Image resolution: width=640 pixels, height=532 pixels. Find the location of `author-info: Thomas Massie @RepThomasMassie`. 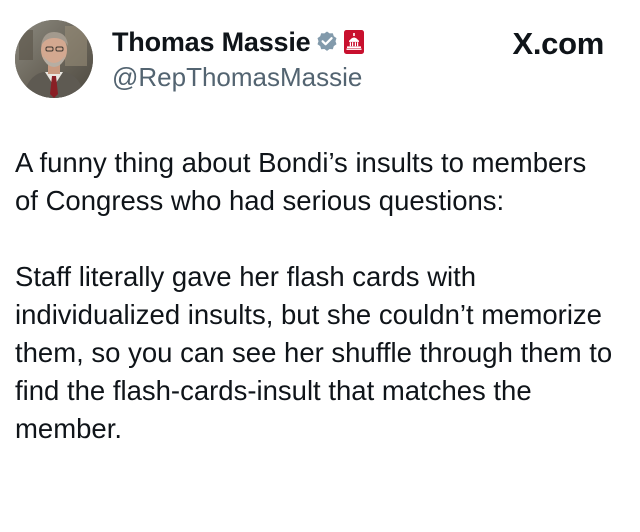

author-info: Thomas Massie @RepThomasMassie is located at coordinates (311, 58).